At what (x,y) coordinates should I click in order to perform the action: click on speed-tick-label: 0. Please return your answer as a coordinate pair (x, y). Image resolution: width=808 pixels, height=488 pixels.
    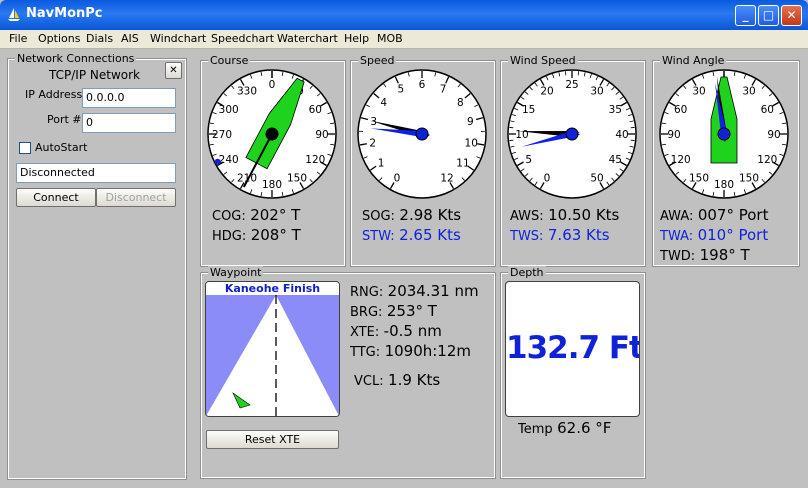
    Looking at the image, I should click on (397, 178).